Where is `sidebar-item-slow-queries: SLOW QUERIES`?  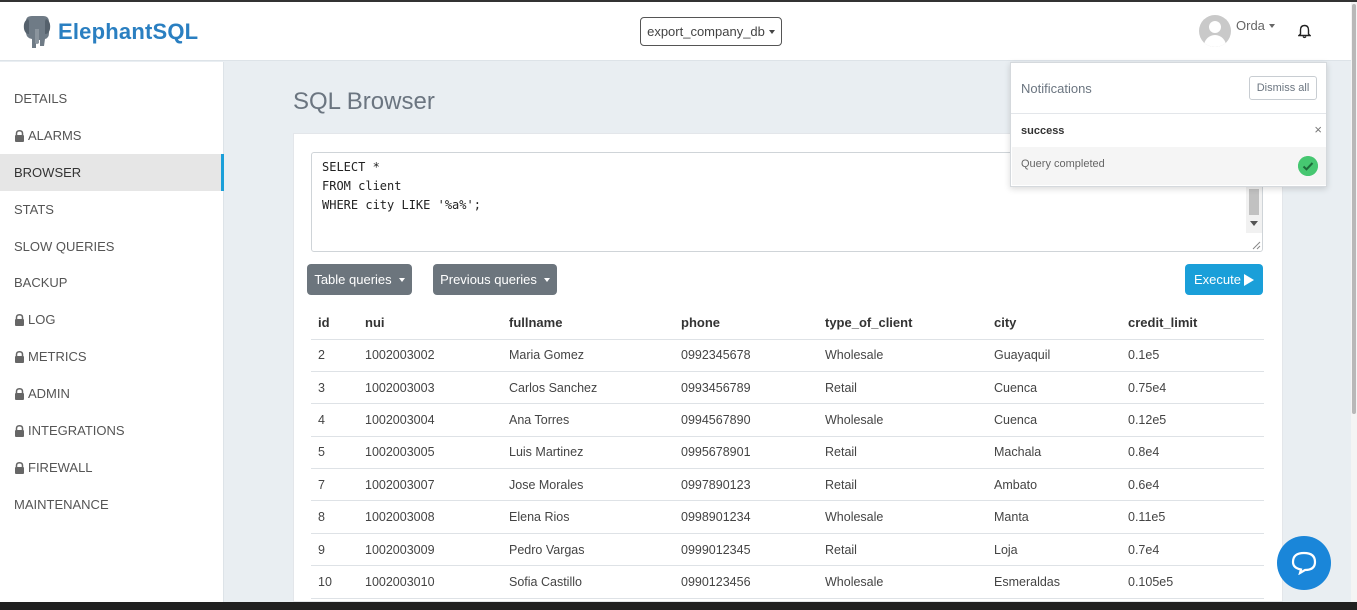 sidebar-item-slow-queries: SLOW QUERIES is located at coordinates (112, 246).